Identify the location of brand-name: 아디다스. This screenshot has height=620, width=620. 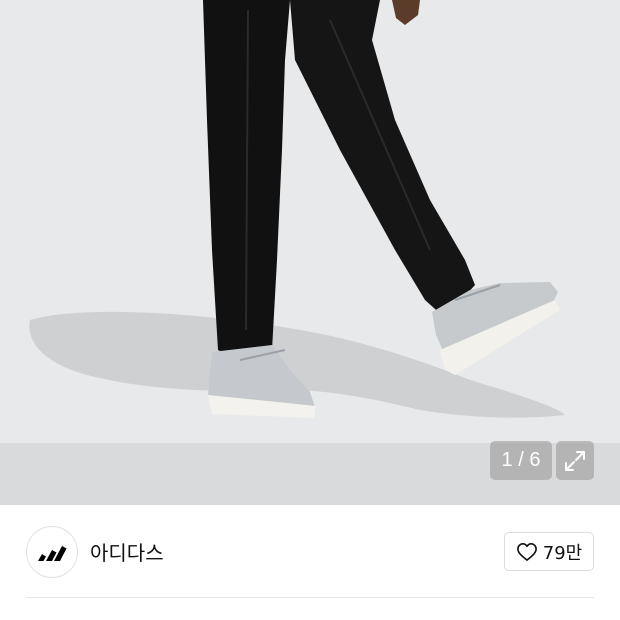
(127, 551).